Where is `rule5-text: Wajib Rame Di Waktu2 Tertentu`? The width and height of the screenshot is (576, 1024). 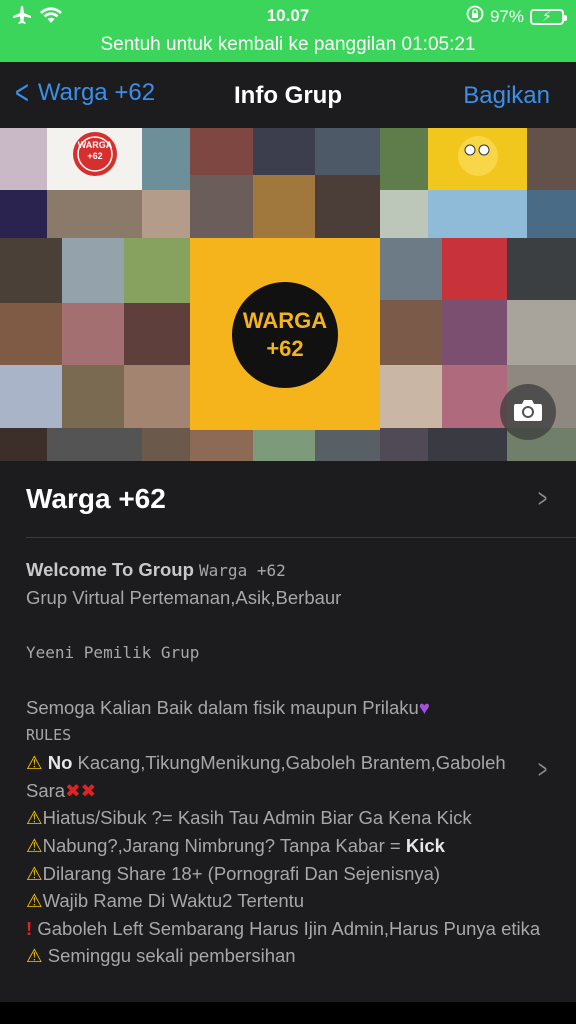
rule5-text: Wajib Rame Di Waktu2 Tertentu is located at coordinates (173, 901).